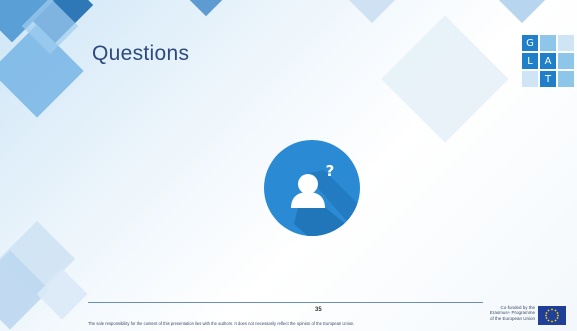  What do you see at coordinates (512, 318) in the screenshot?
I see `eu-credit-line-3: of the European Union` at bounding box center [512, 318].